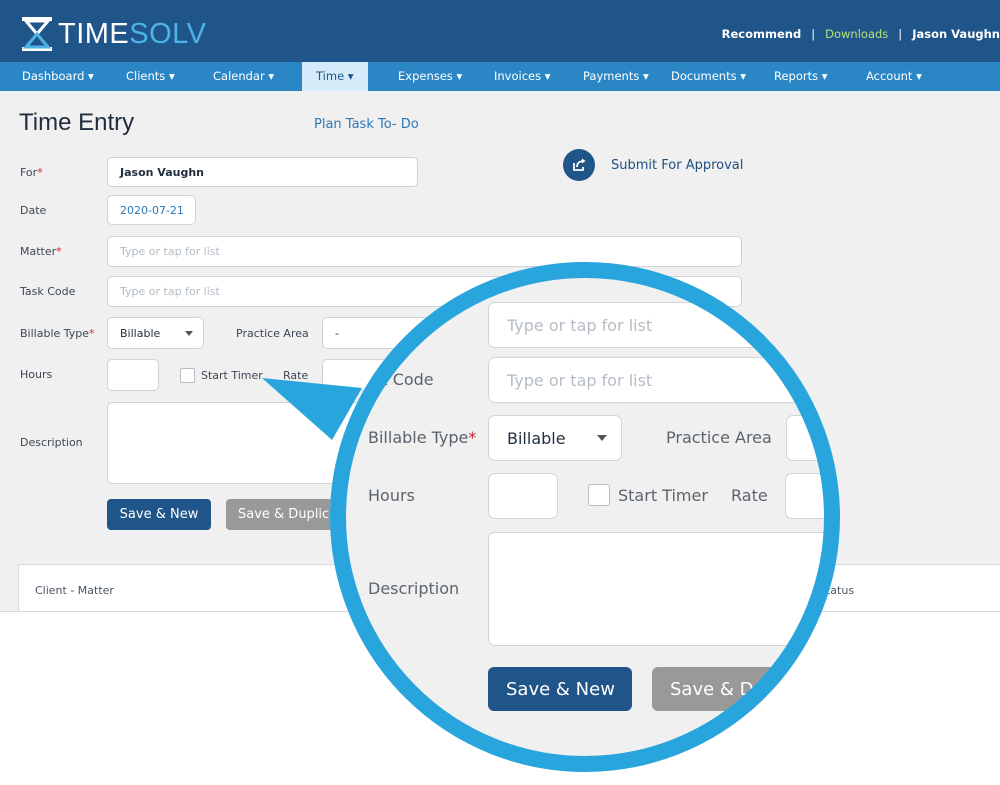 Image resolution: width=1000 pixels, height=785 pixels. I want to click on plan-task-link: Plan Task To- Do, so click(366, 124).